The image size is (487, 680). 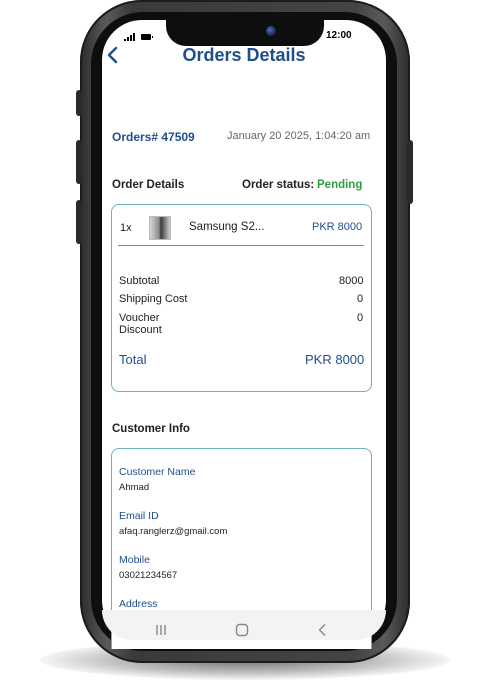 I want to click on page-title: Orders Details, so click(x=244, y=55).